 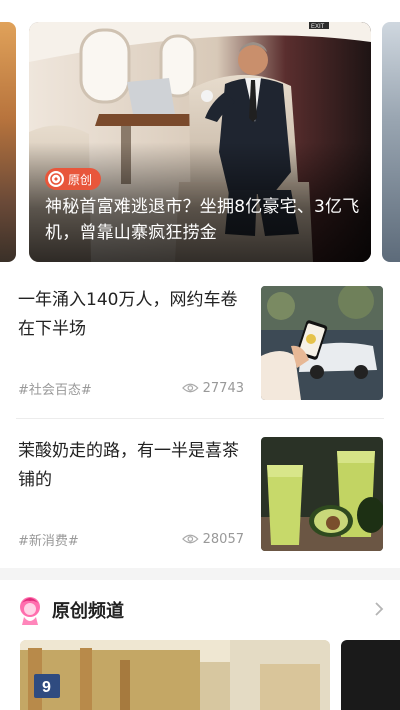 What do you see at coordinates (129, 466) in the screenshot?
I see `article-title: 茉酸奶走的路，有一半是喜茶铺的` at bounding box center [129, 466].